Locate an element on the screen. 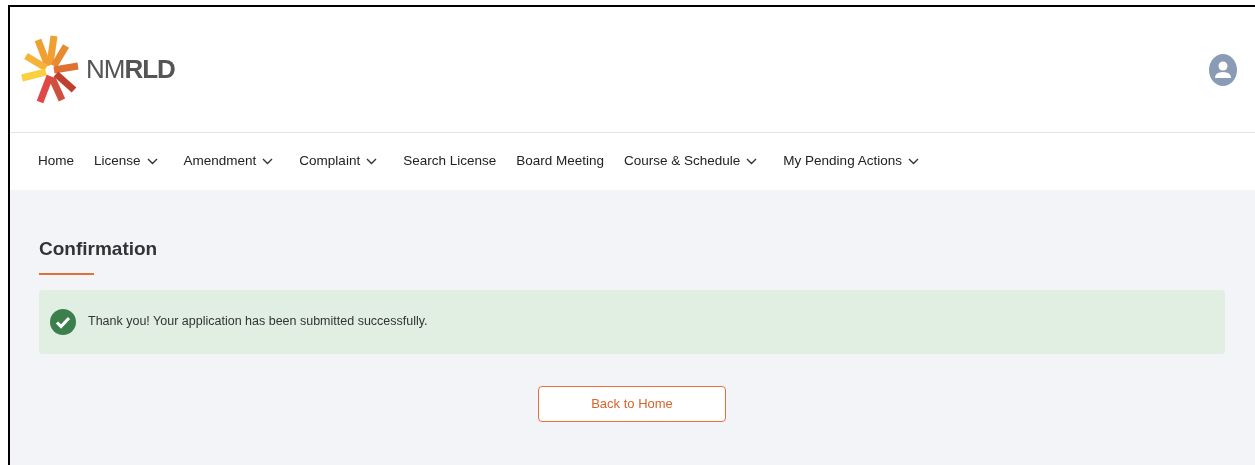  nav-link: Course & Schedule is located at coordinates (691, 161).